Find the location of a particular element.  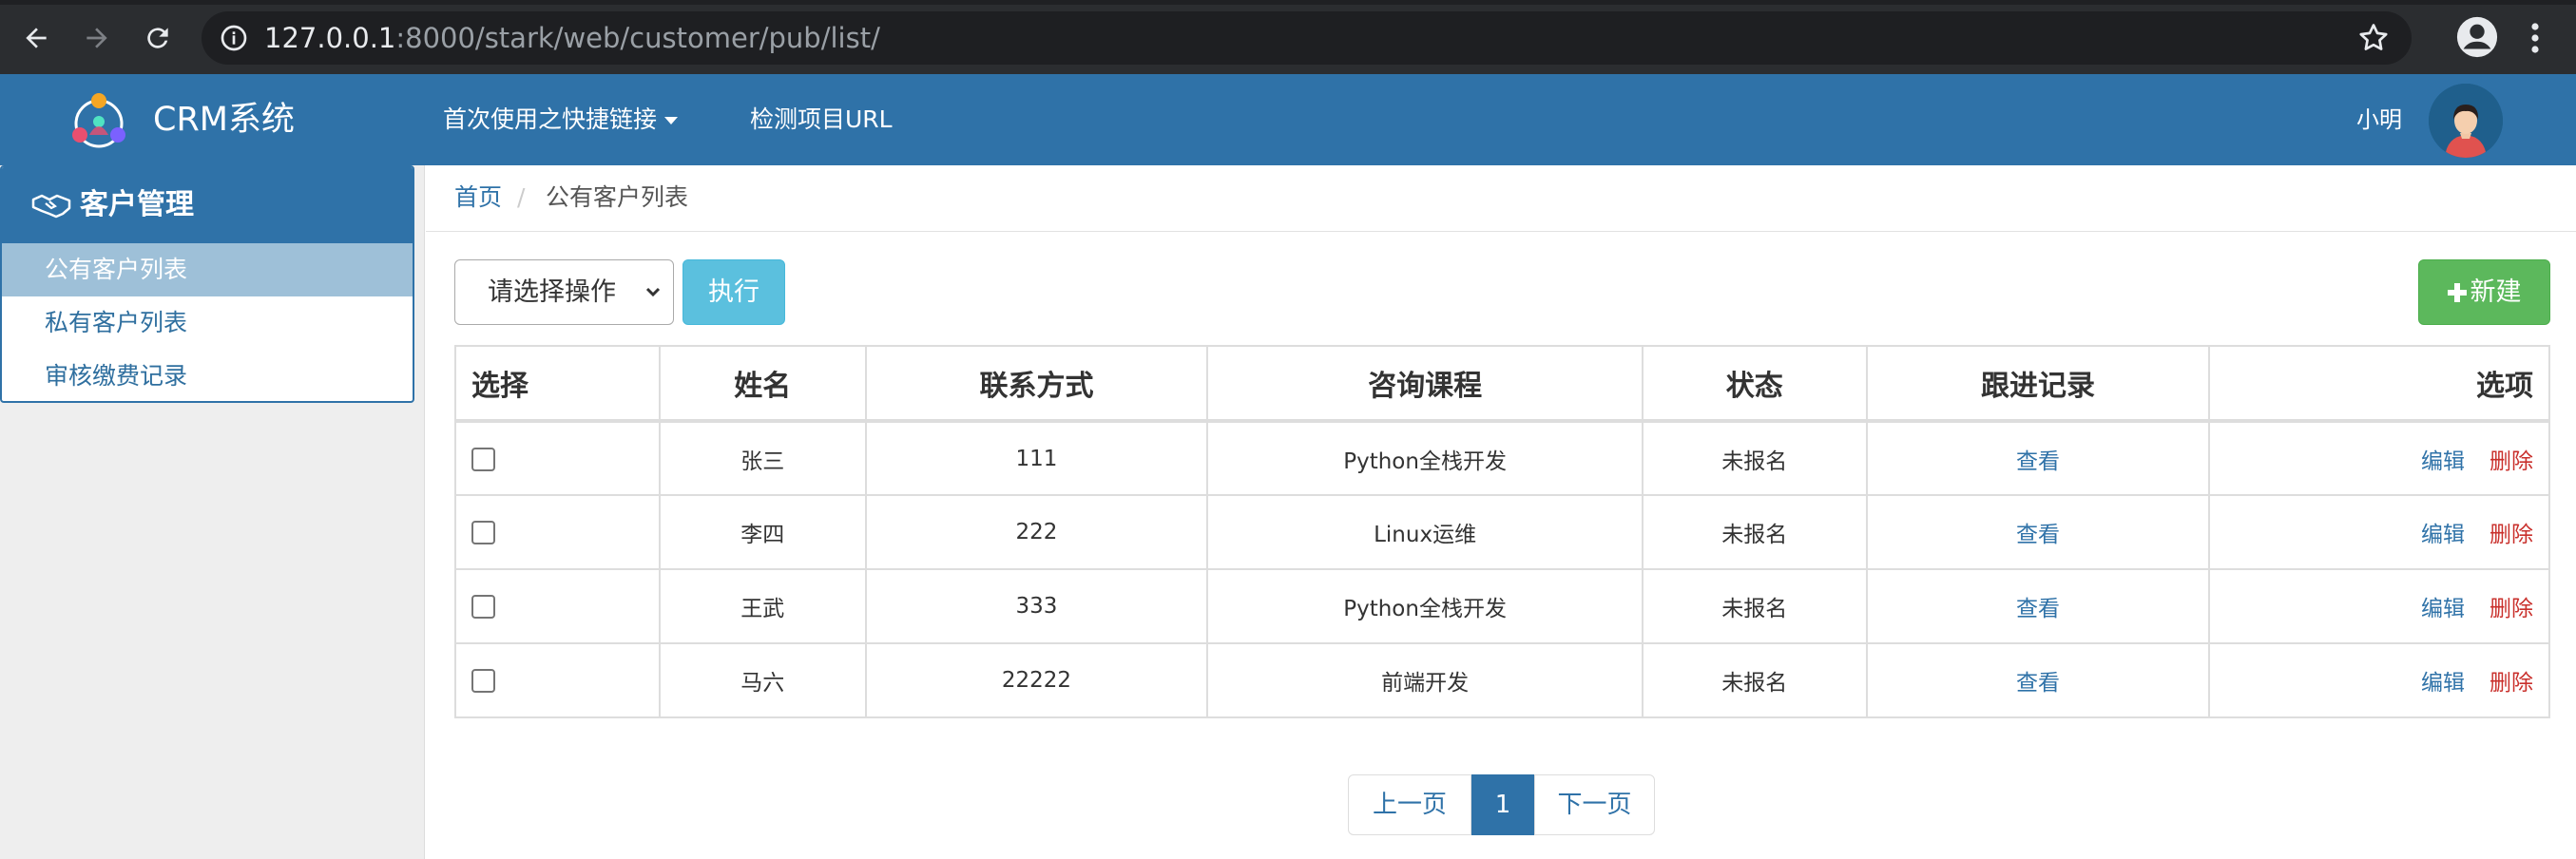

menu-title: 客户管理 is located at coordinates (207, 205).